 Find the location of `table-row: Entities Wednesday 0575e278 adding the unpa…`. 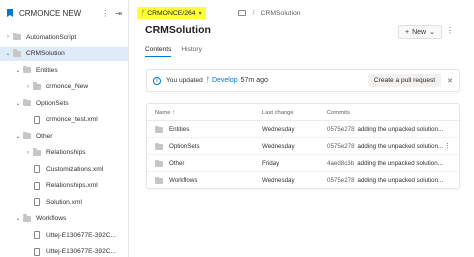

table-row: Entities Wednesday 0575e278 adding the unpa… is located at coordinates (303, 129).